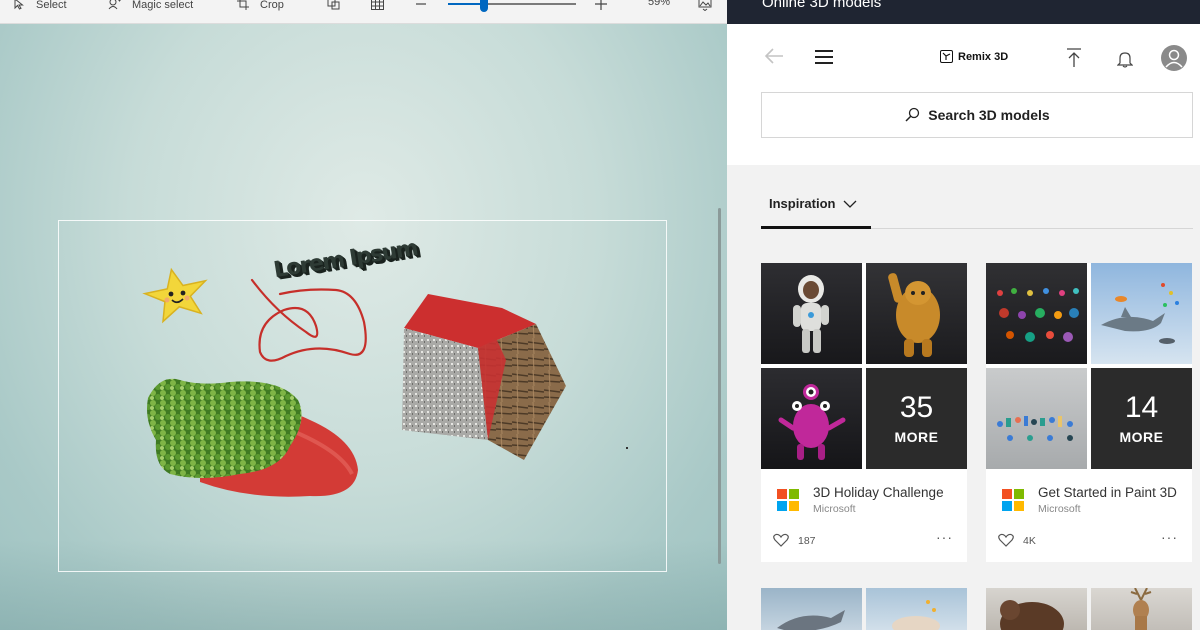 This screenshot has width=1200, height=630. What do you see at coordinates (272, 5) in the screenshot?
I see `crop-label: Crop` at bounding box center [272, 5].